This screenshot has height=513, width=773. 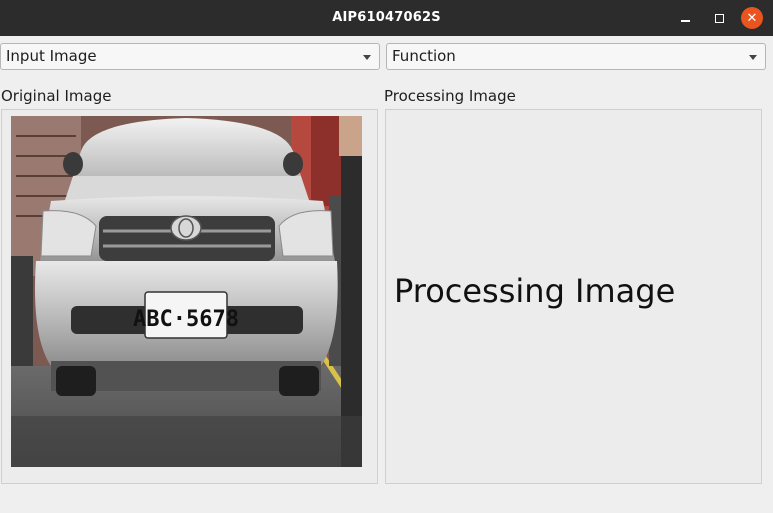 What do you see at coordinates (450, 96) in the screenshot?
I see `processing-image-label: Processing Image` at bounding box center [450, 96].